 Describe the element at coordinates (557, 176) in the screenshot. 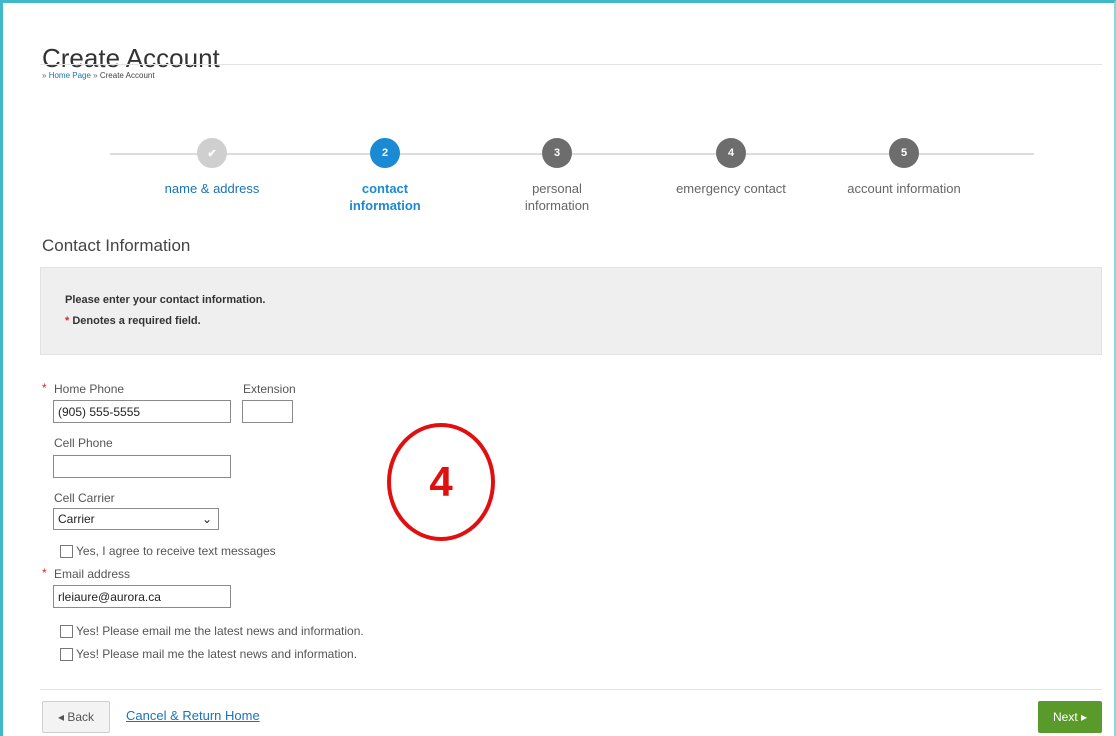

I see `step-personal-information: 3 personal information` at that location.